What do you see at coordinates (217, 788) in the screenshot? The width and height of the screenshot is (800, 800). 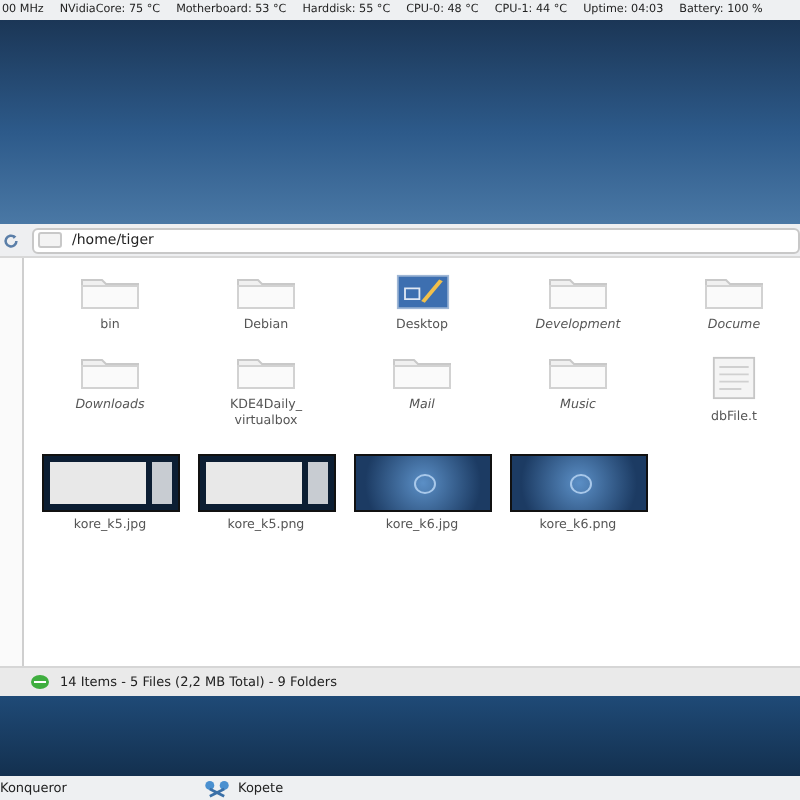 I see `kopete-icon` at bounding box center [217, 788].